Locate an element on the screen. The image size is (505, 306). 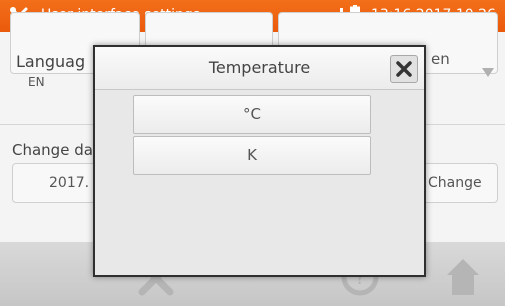
language-value: EN is located at coordinates (36, 82).